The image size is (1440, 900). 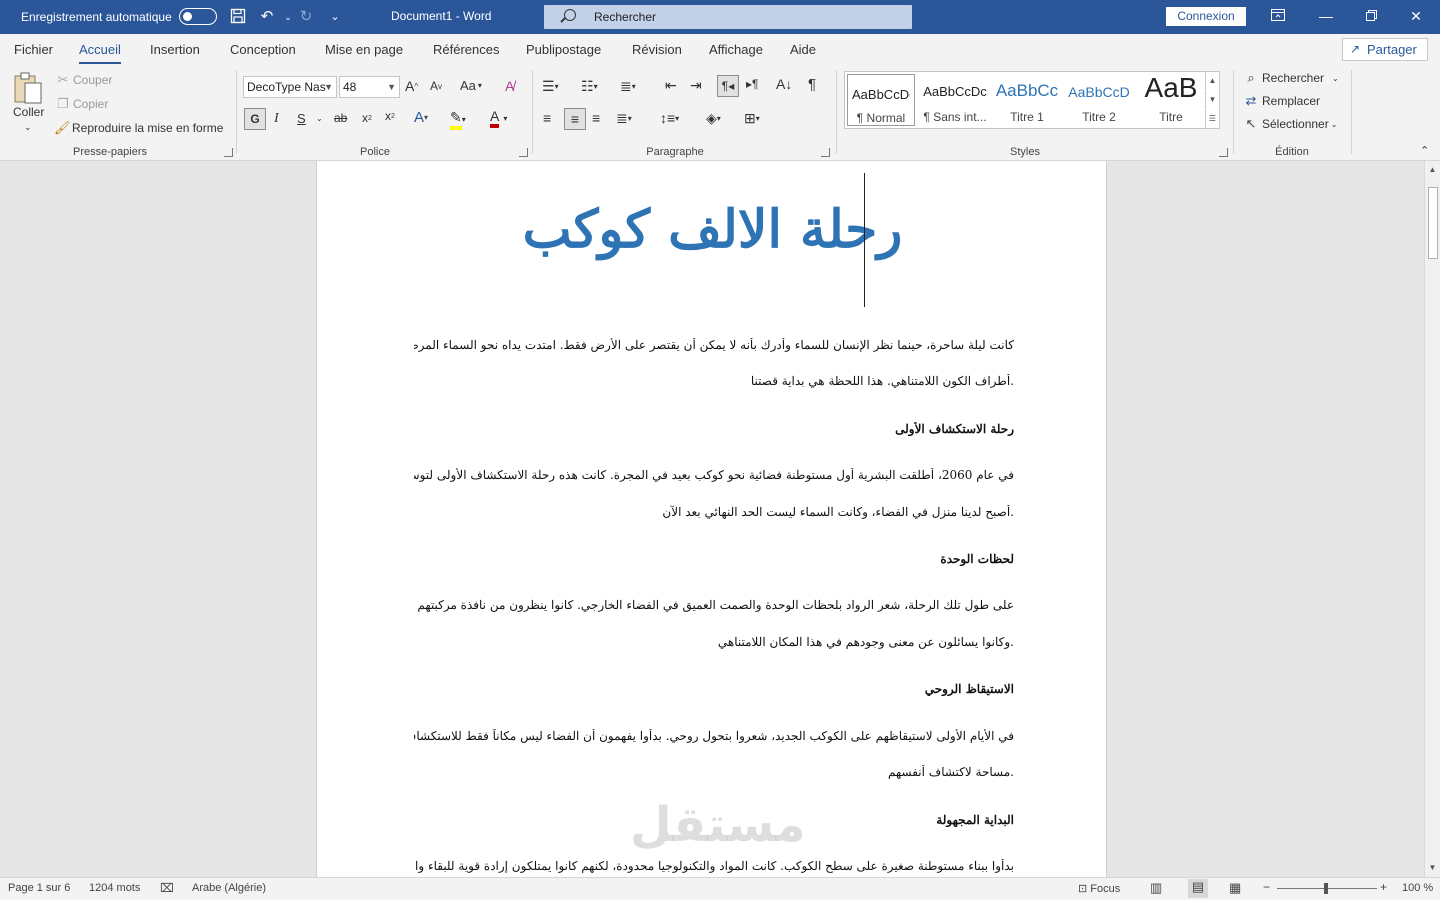 What do you see at coordinates (263, 49) in the screenshot?
I see `tab-conception: Conception` at bounding box center [263, 49].